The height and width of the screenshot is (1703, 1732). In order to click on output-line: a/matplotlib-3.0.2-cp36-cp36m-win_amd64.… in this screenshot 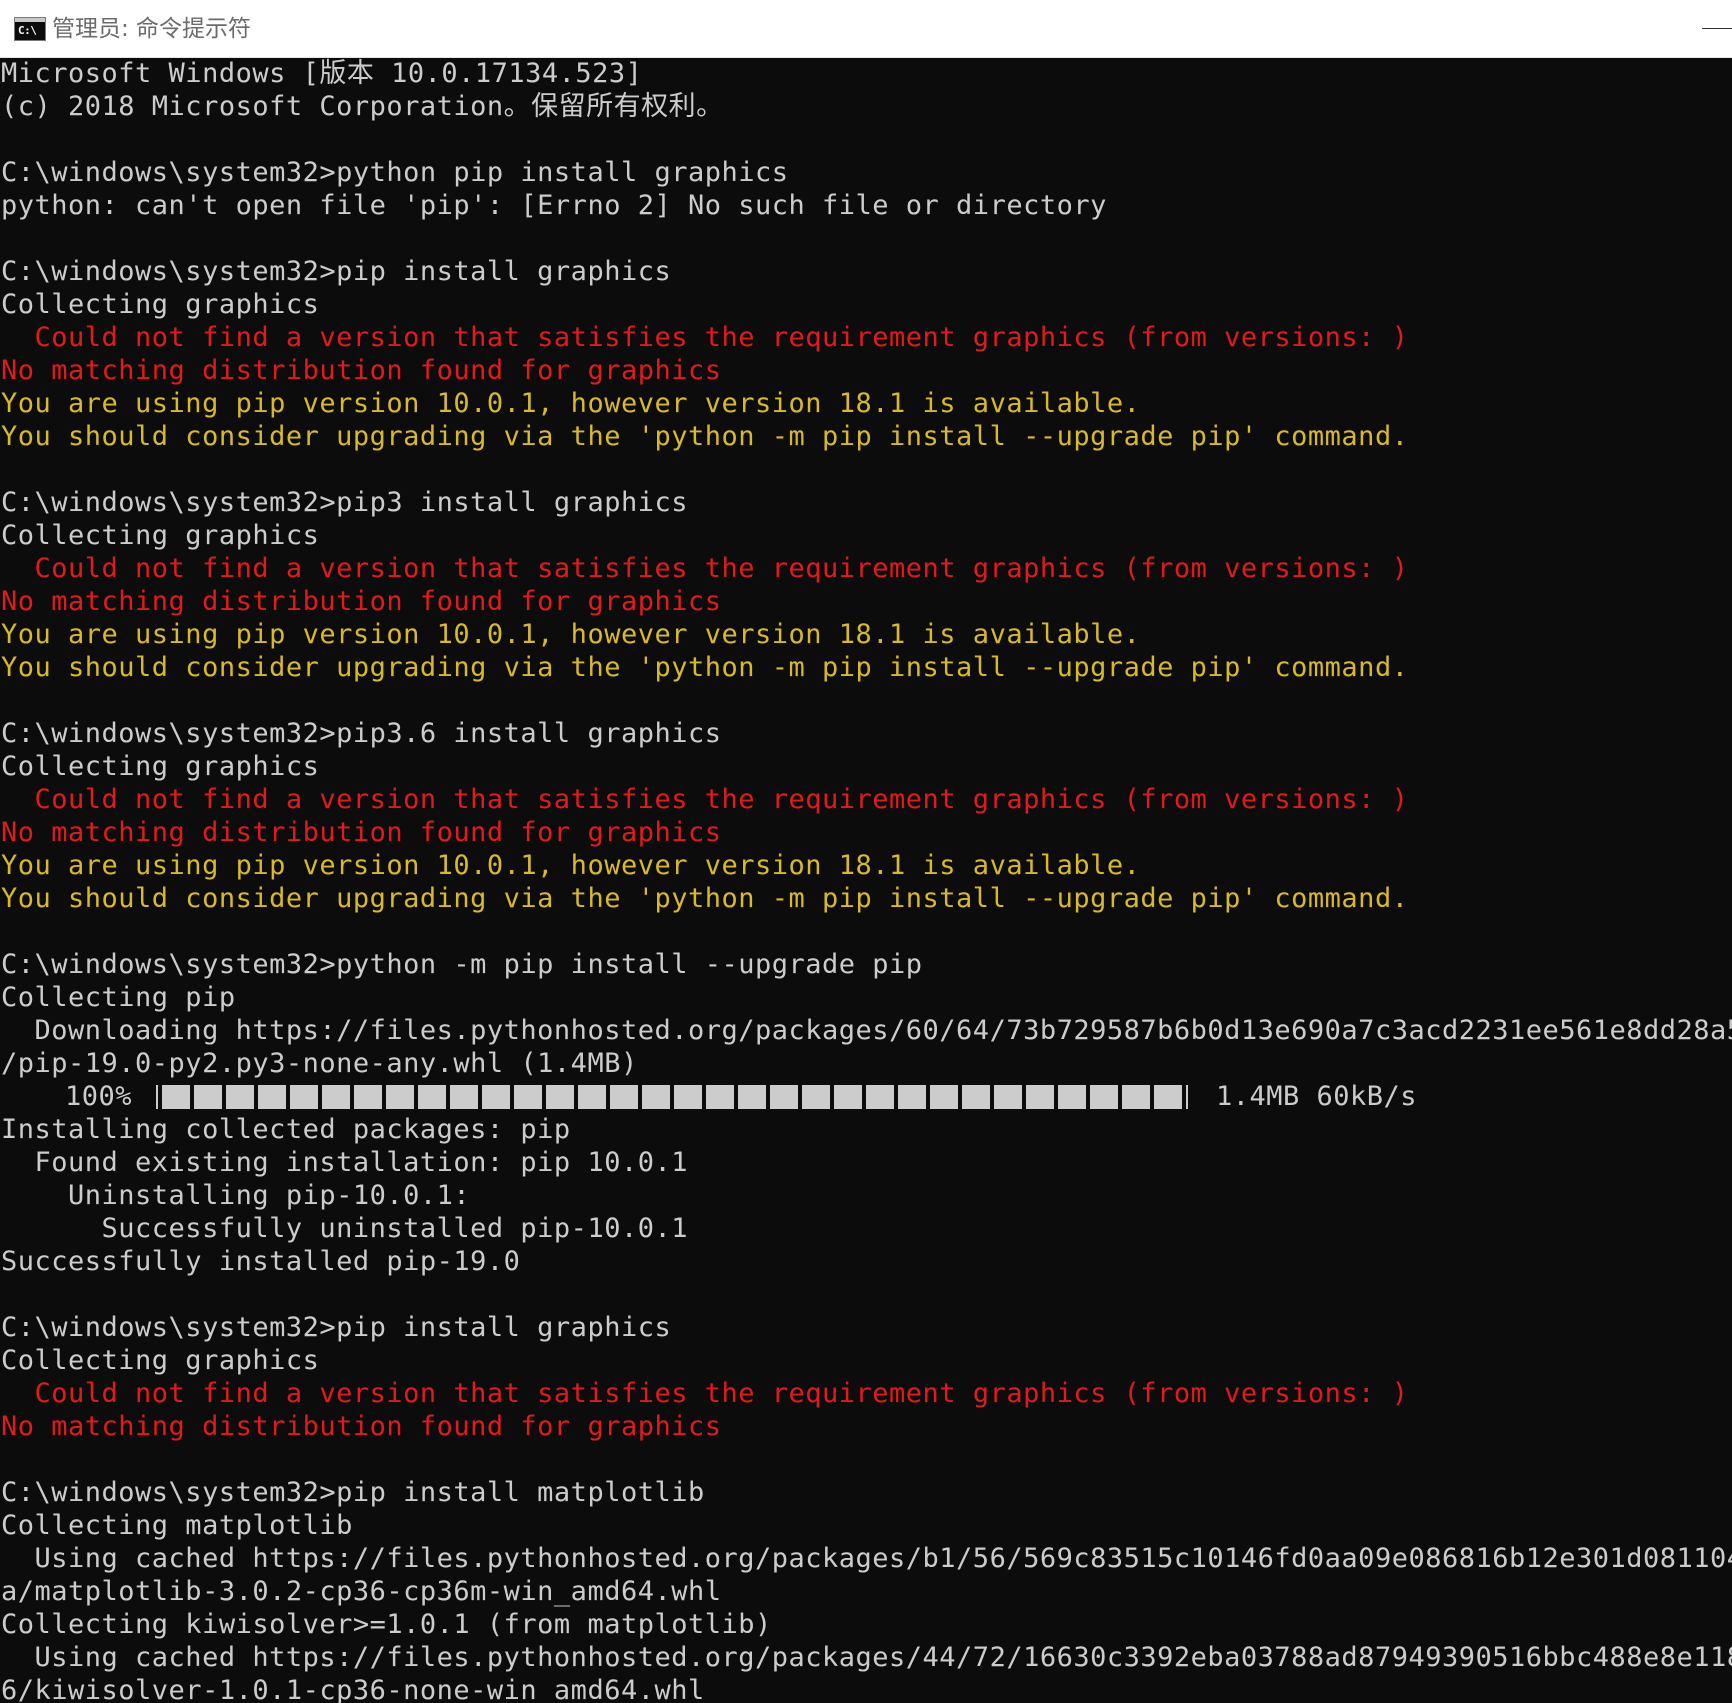, I will do `click(361, 1591)`.